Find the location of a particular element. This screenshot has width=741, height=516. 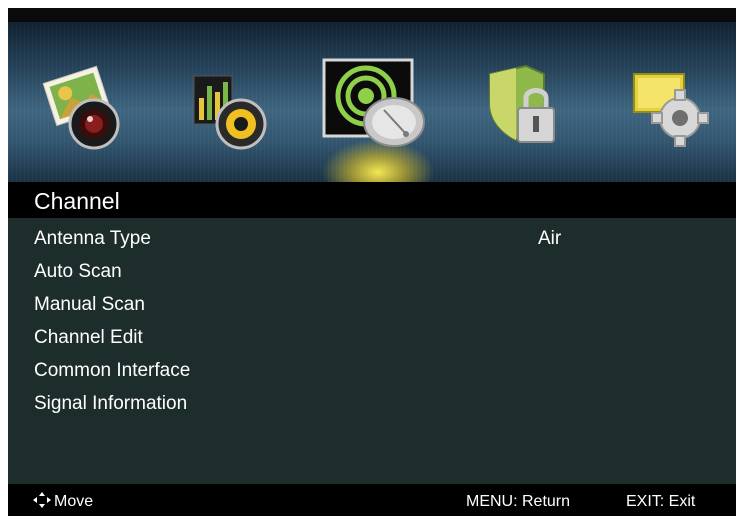

antenna-type-value: Air is located at coordinates (550, 238).